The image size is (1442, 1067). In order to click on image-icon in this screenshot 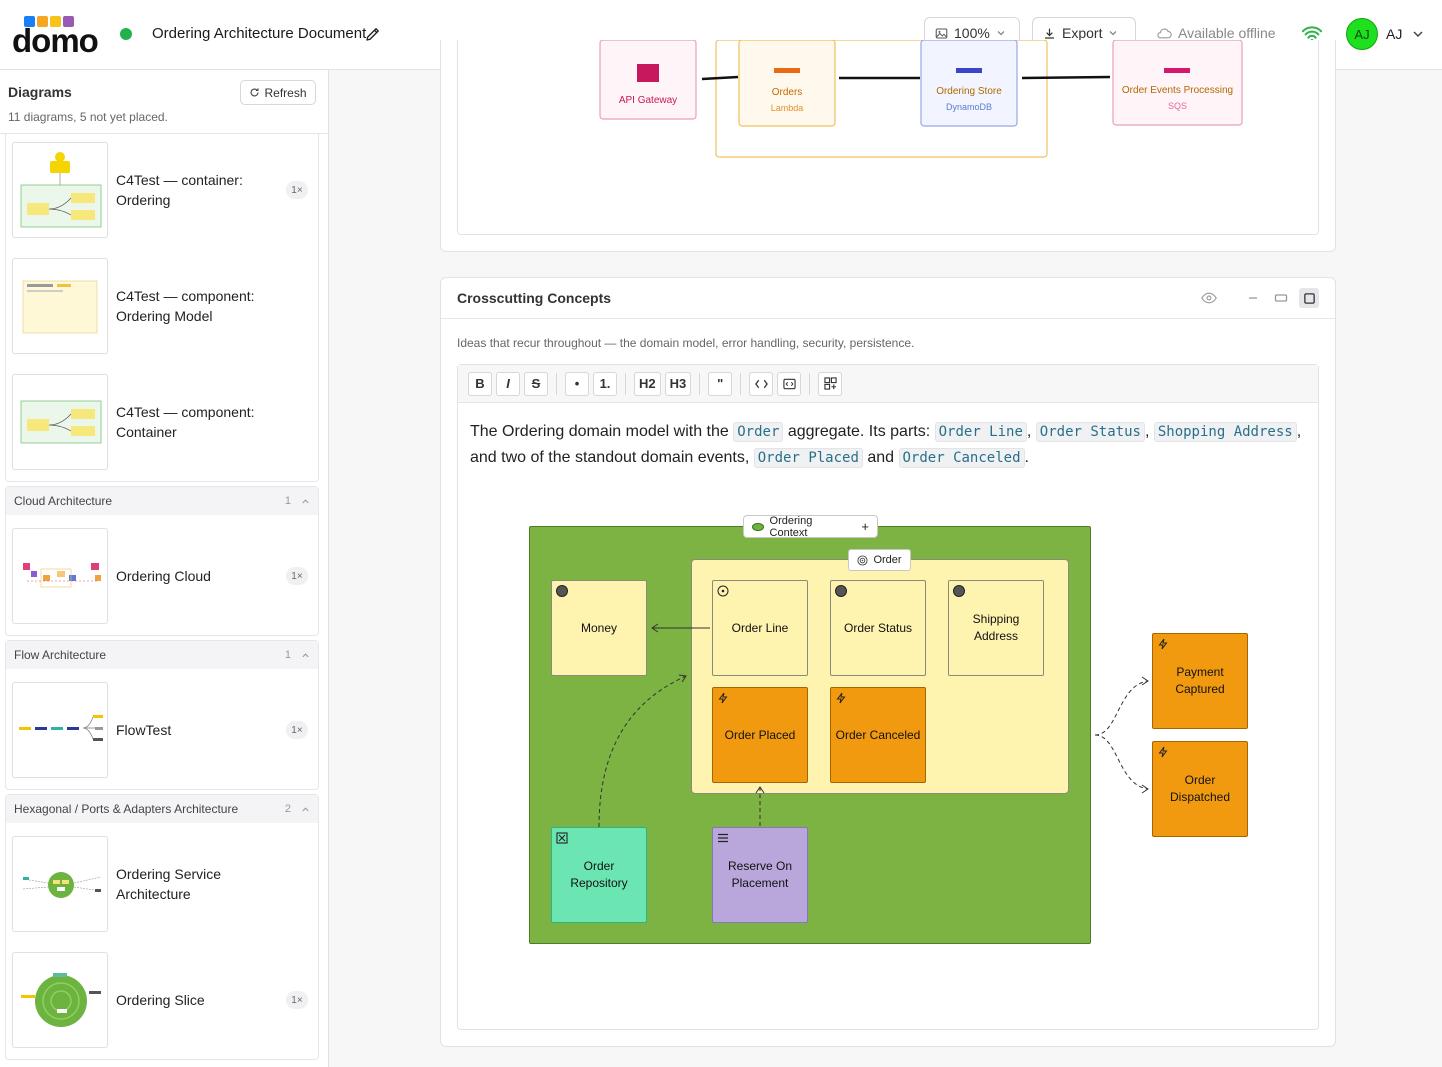, I will do `click(941, 33)`.